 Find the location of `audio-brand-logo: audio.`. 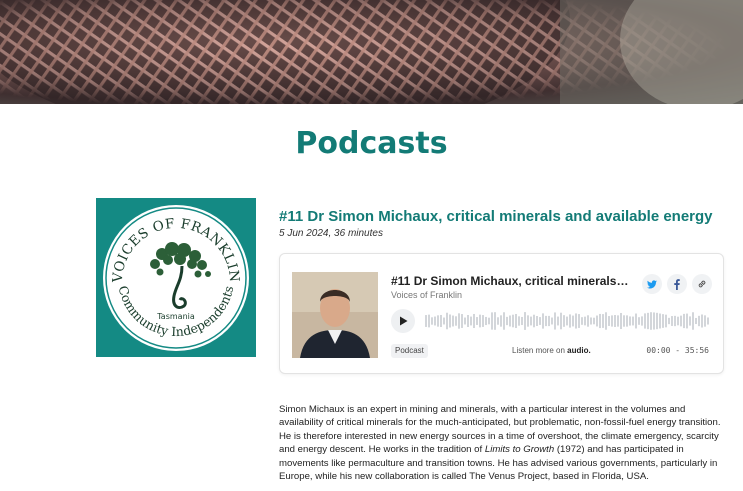

audio-brand-logo: audio. is located at coordinates (579, 350).